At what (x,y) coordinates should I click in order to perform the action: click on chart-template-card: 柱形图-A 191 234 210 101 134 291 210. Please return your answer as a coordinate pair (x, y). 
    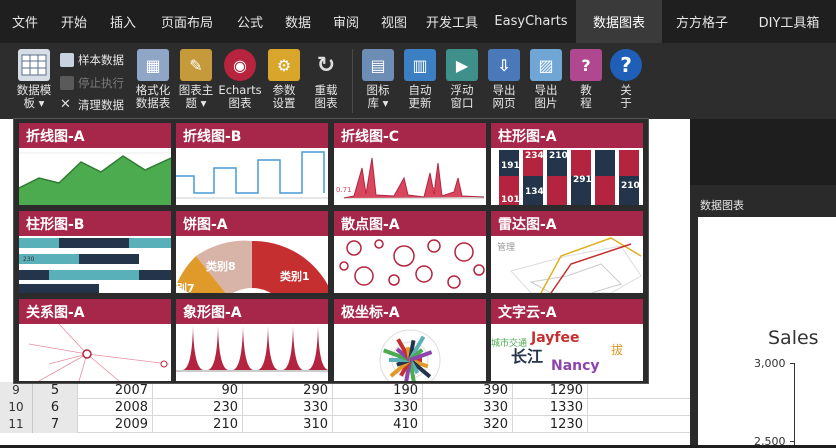
    Looking at the image, I should click on (567, 164).